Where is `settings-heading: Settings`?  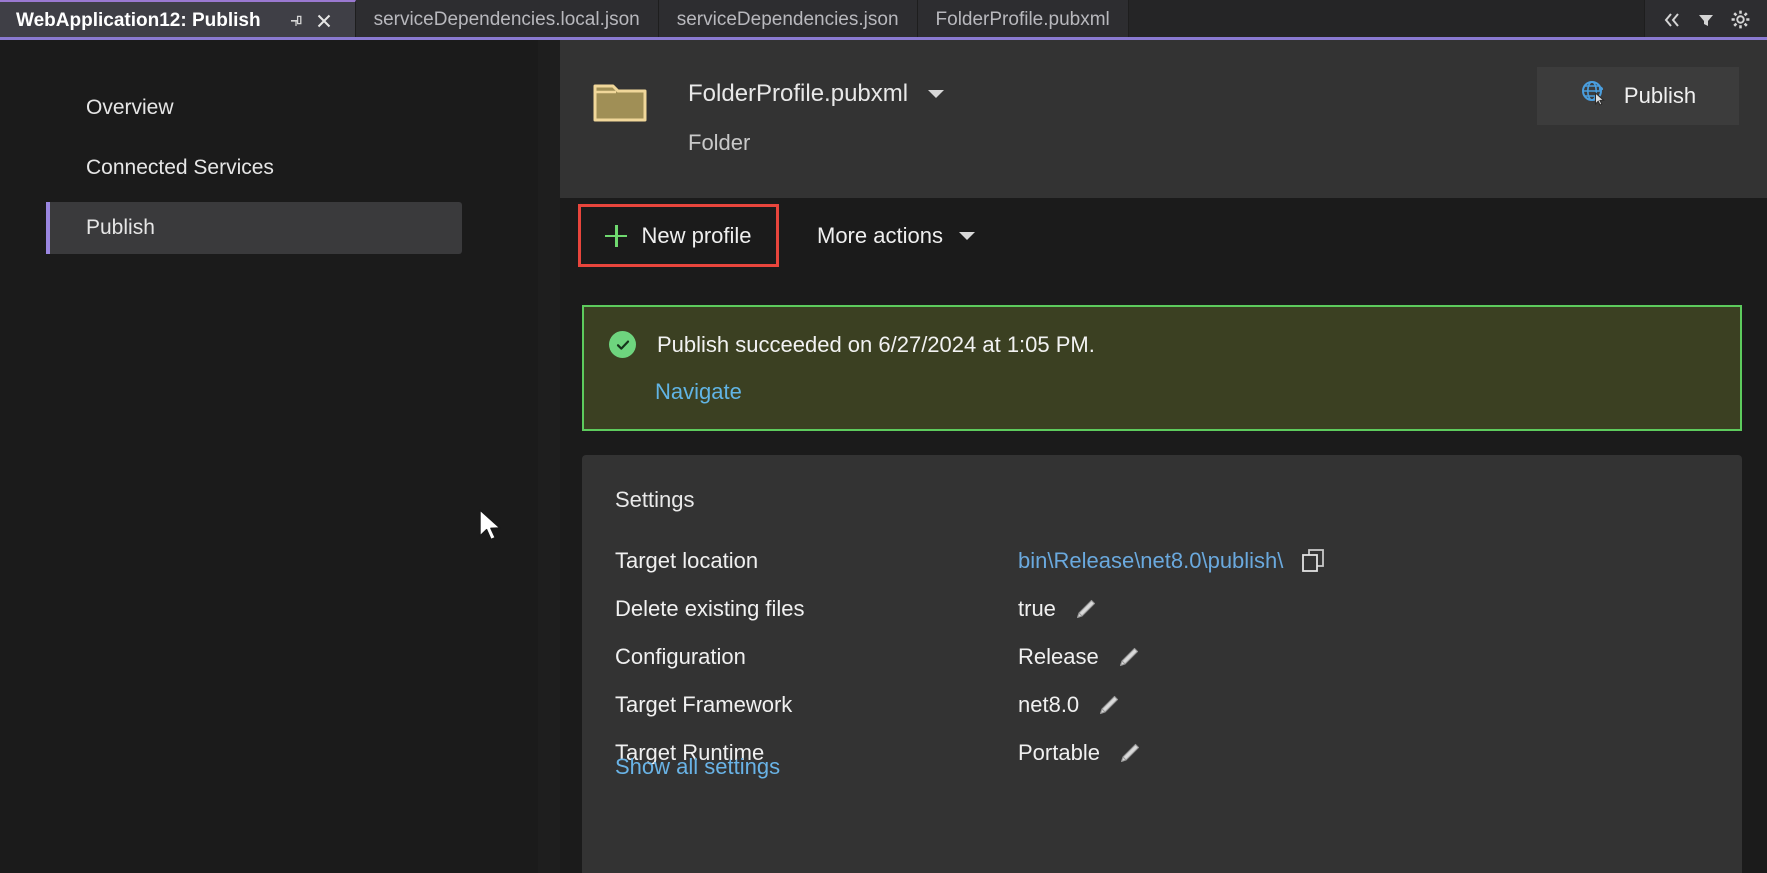
settings-heading: Settings is located at coordinates (655, 499).